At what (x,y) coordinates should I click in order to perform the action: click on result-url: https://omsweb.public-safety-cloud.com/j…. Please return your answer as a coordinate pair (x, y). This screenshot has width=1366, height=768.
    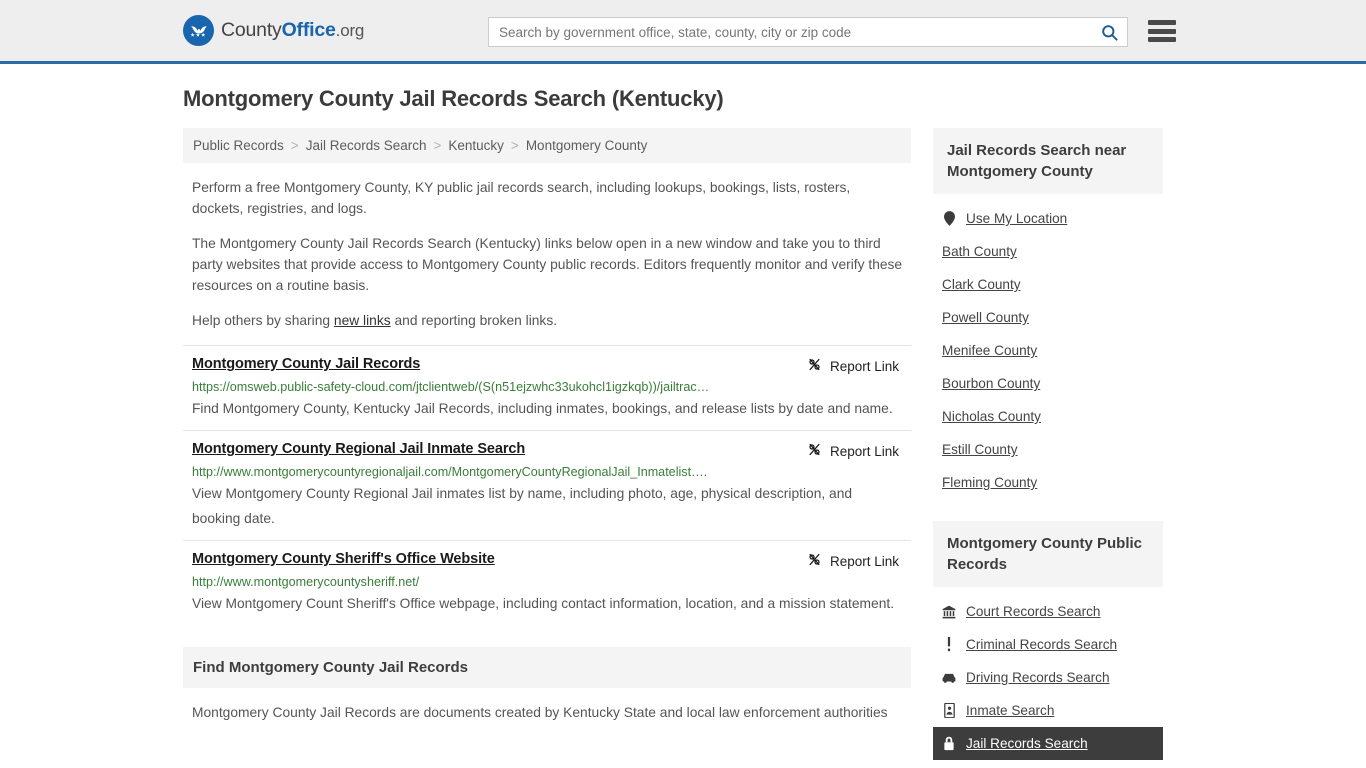
    Looking at the image, I should click on (451, 387).